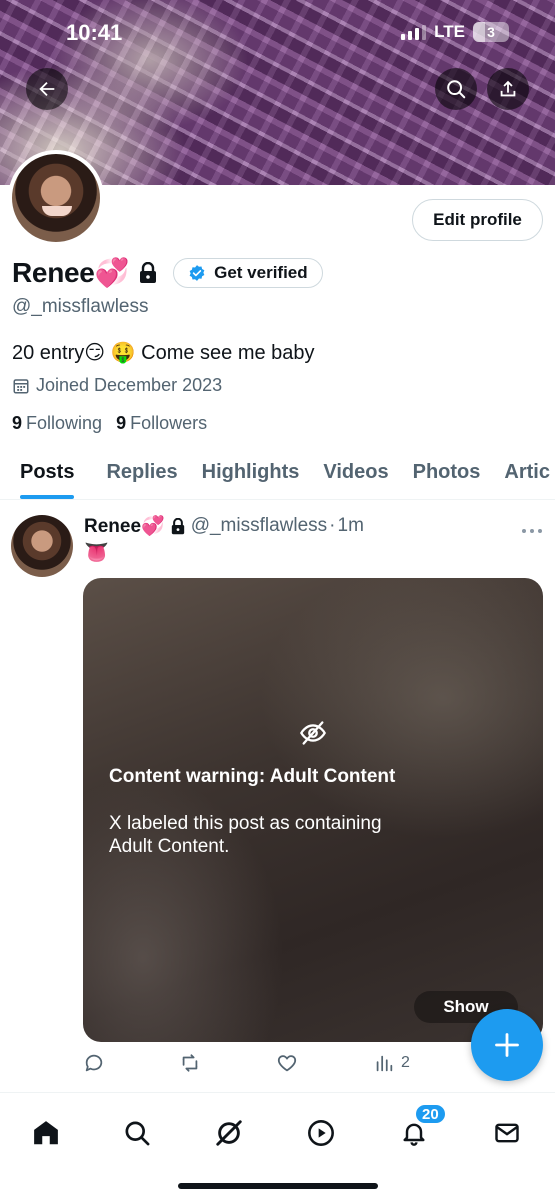  I want to click on nav-home, so click(46, 1133).